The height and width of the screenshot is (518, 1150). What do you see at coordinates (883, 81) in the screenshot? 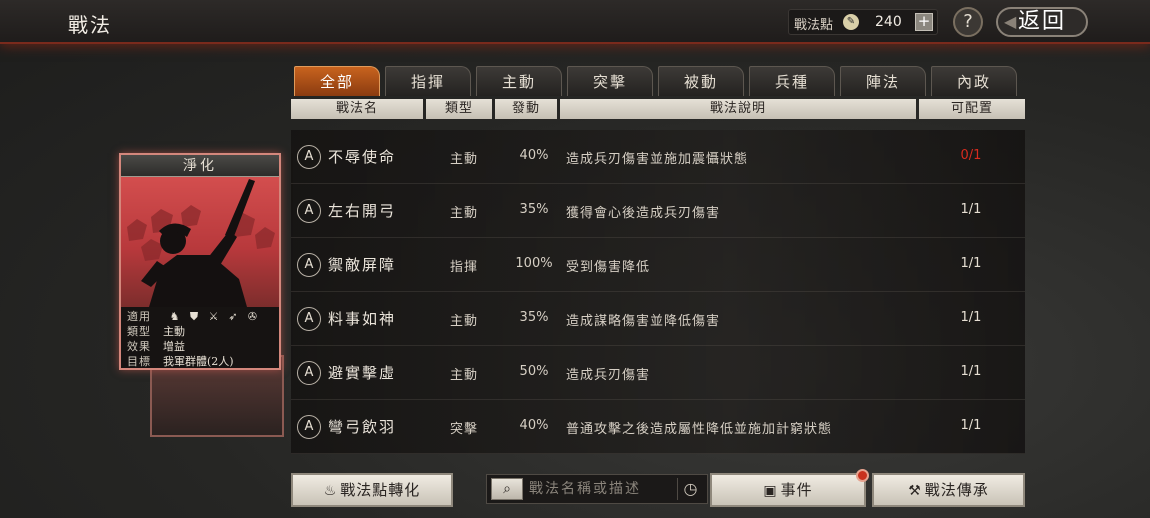
I see `tab-formation: 陣法` at bounding box center [883, 81].